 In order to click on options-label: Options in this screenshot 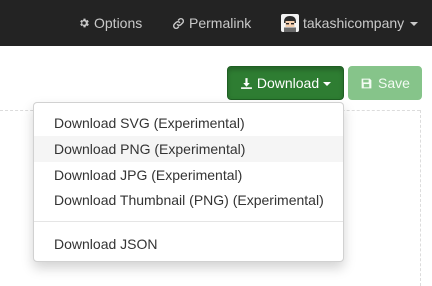, I will do `click(118, 23)`.